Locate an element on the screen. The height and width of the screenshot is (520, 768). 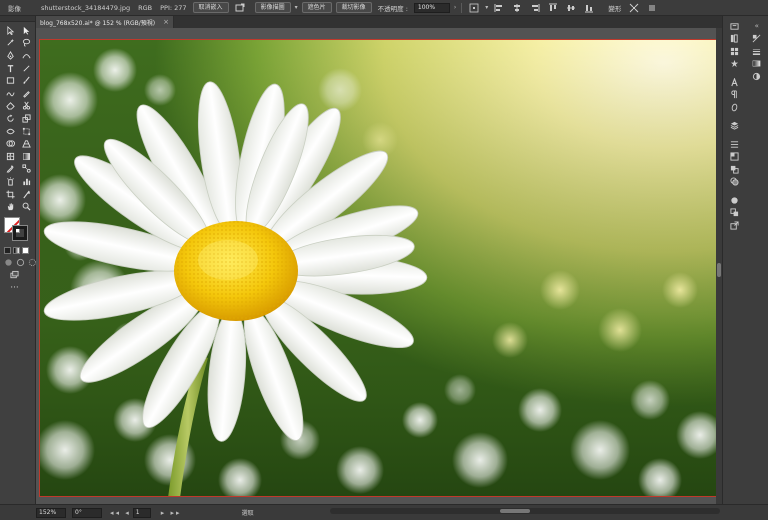
opacity-field: 100% is located at coordinates (431, 7).